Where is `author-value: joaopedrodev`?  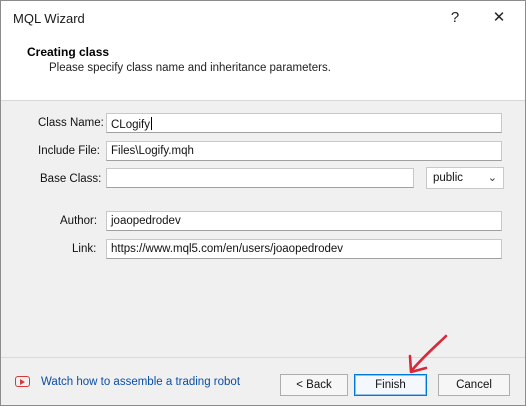
author-value: joaopedrodev is located at coordinates (146, 221).